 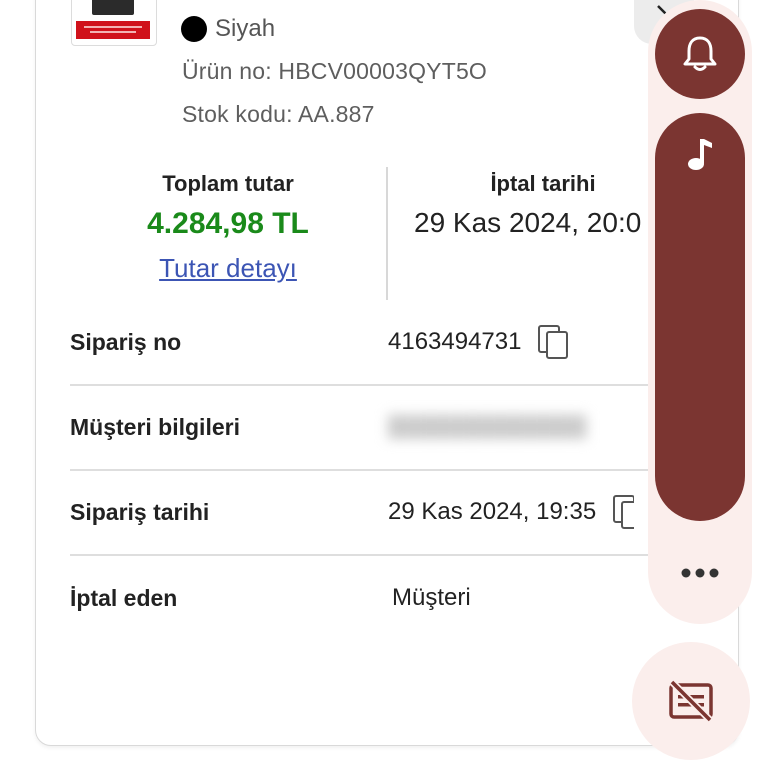 I want to click on color-swatch, so click(x=194, y=29).